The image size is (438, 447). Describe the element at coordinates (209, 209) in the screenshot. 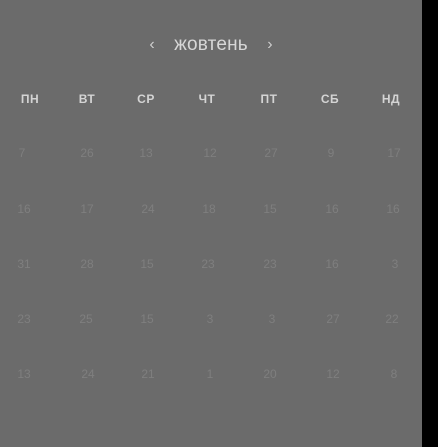

I see `day-cell: 18` at that location.